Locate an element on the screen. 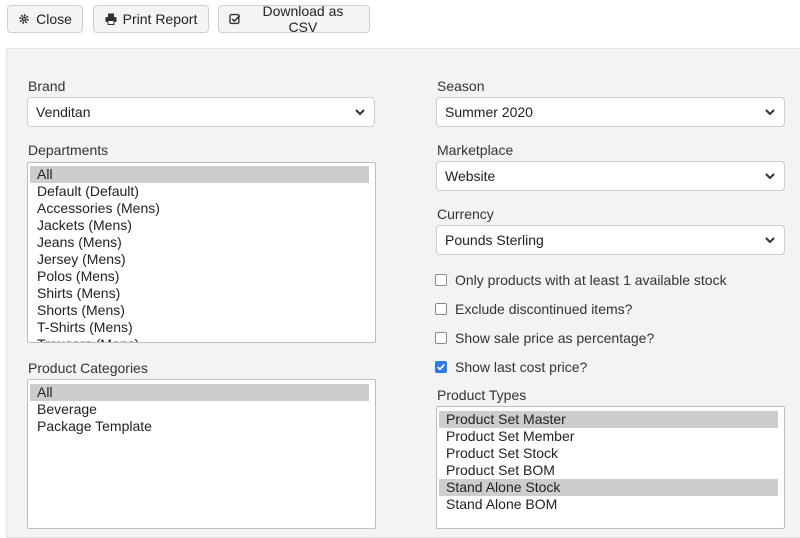  close-button-label: Close is located at coordinates (54, 19).